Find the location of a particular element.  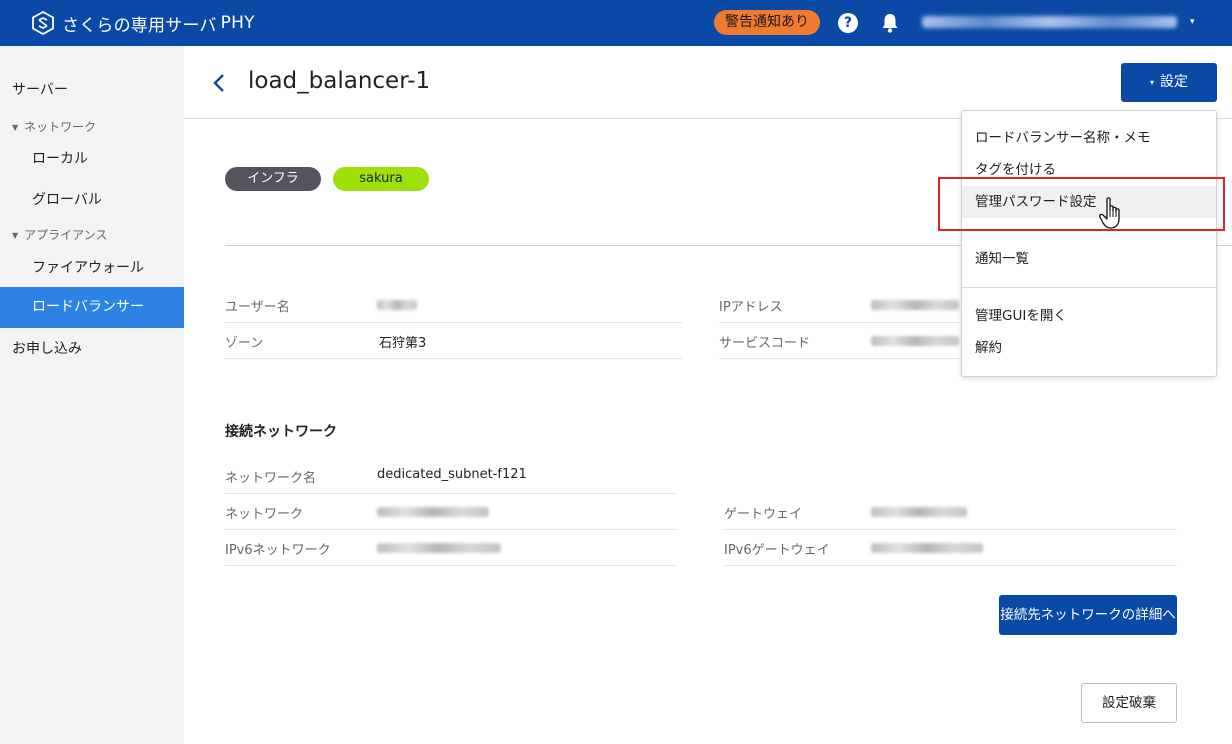

service-code-value-redacted is located at coordinates (915, 341).